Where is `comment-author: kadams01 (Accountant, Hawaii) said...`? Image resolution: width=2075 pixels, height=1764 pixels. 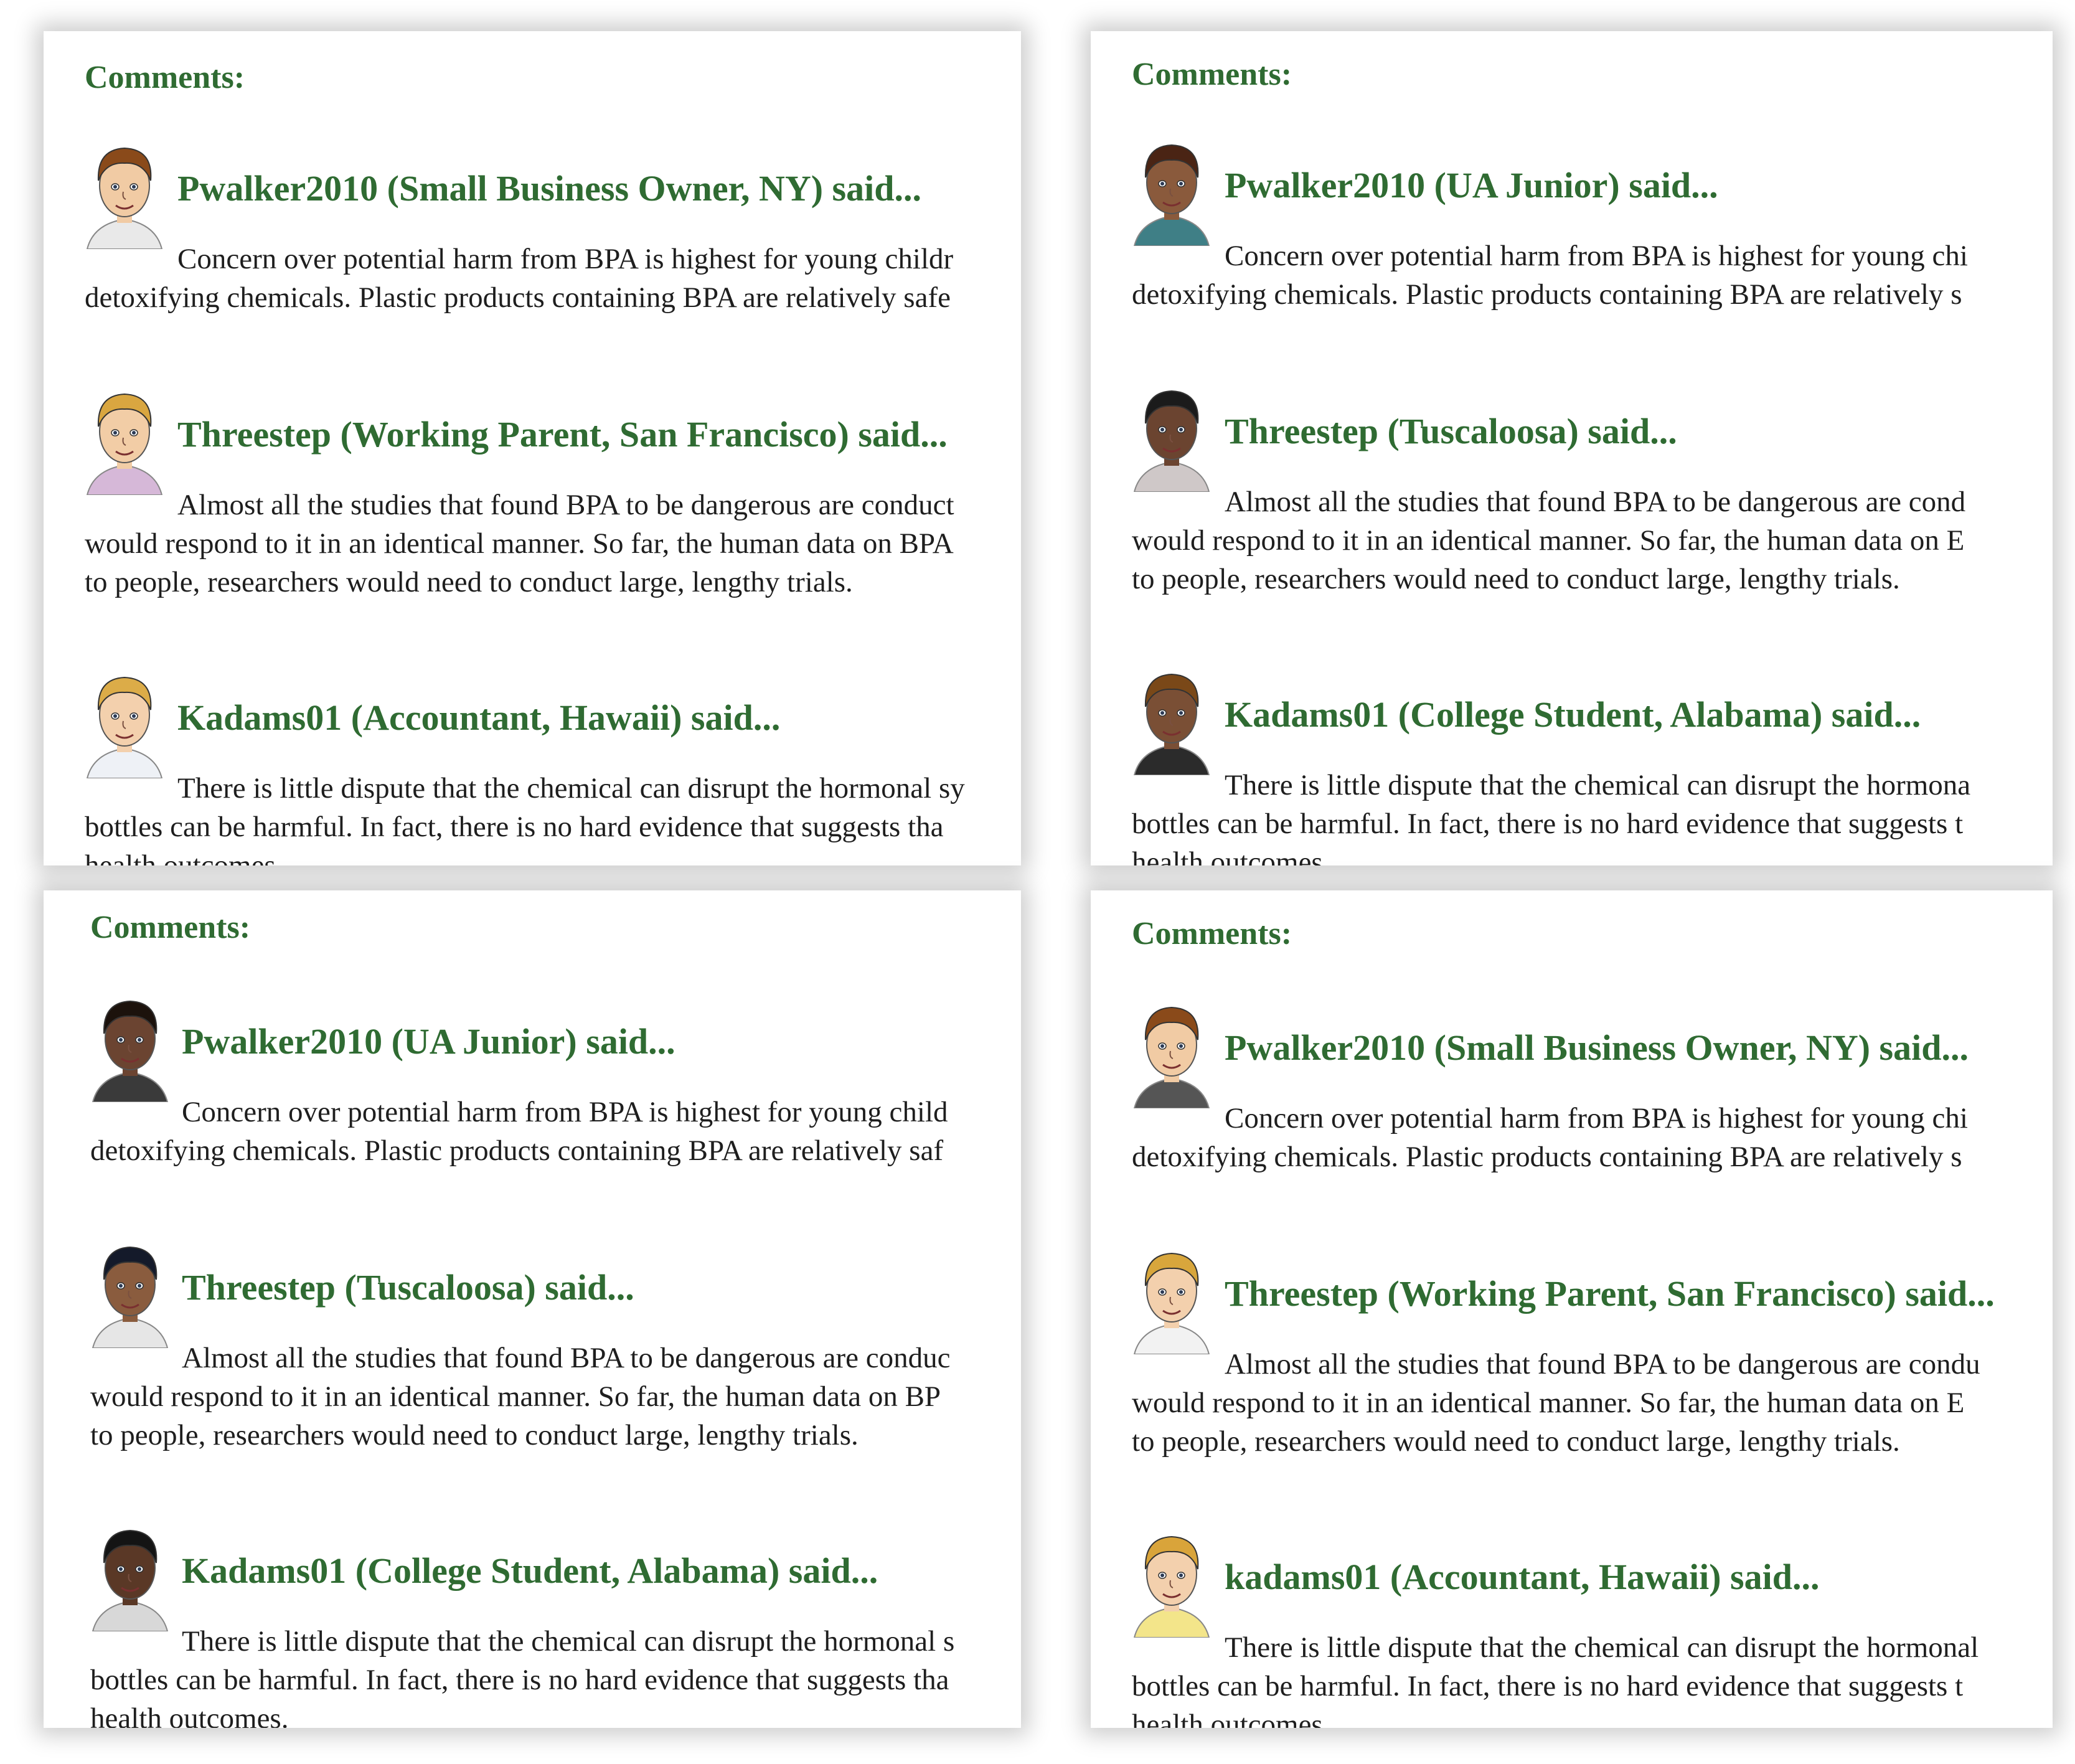 comment-author: kadams01 (Accountant, Hawaii) said... is located at coordinates (1522, 1577).